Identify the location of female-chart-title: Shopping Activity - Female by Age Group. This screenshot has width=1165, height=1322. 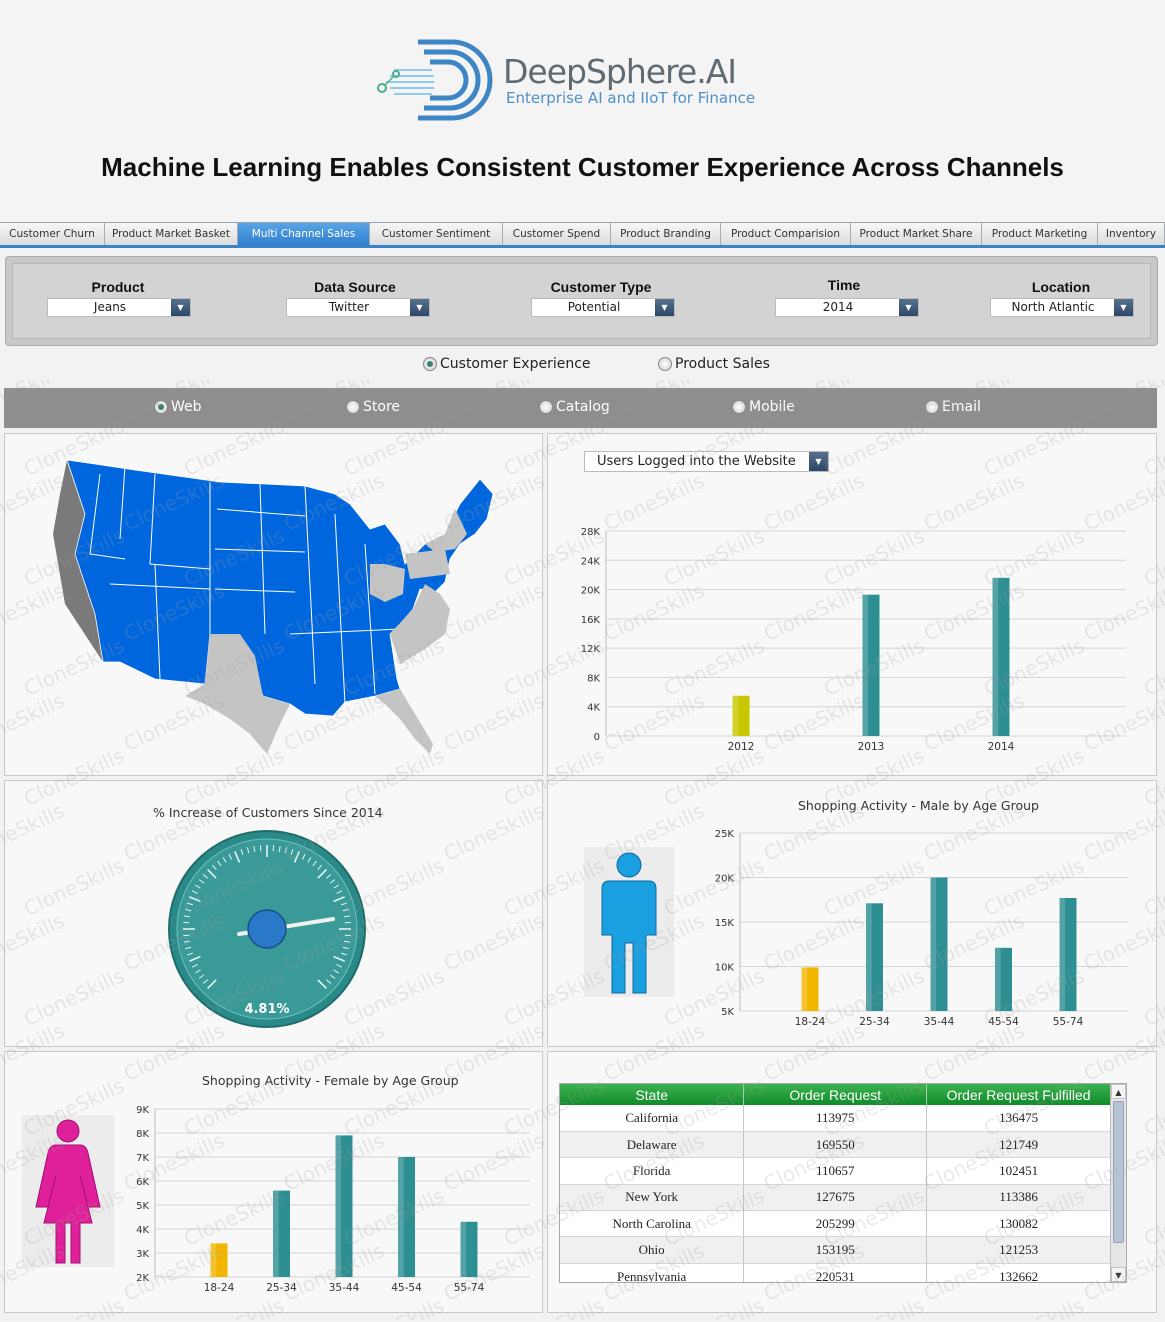
(330, 1080).